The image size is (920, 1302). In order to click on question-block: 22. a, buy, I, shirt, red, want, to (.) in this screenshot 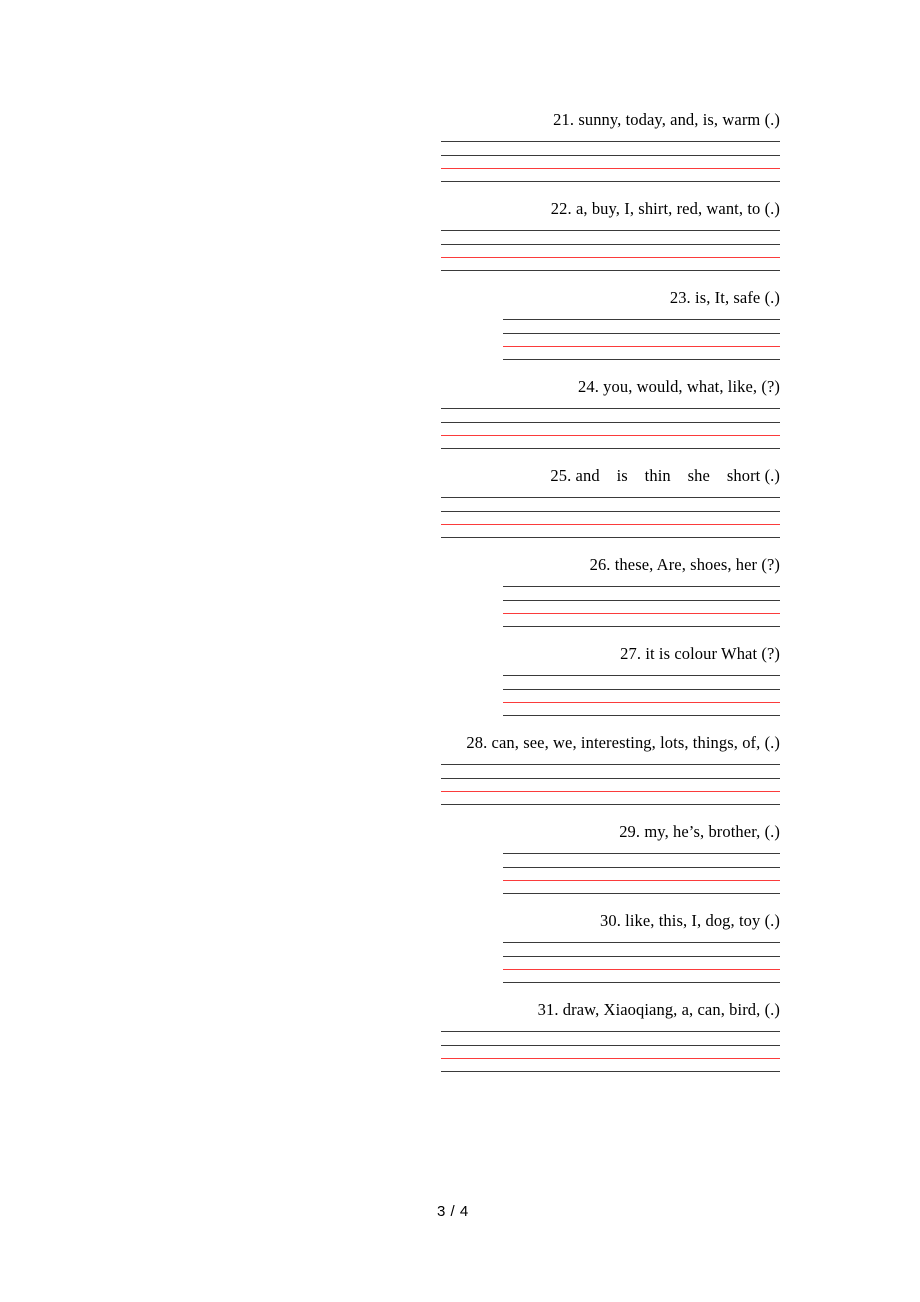, I will do `click(460, 235)`.